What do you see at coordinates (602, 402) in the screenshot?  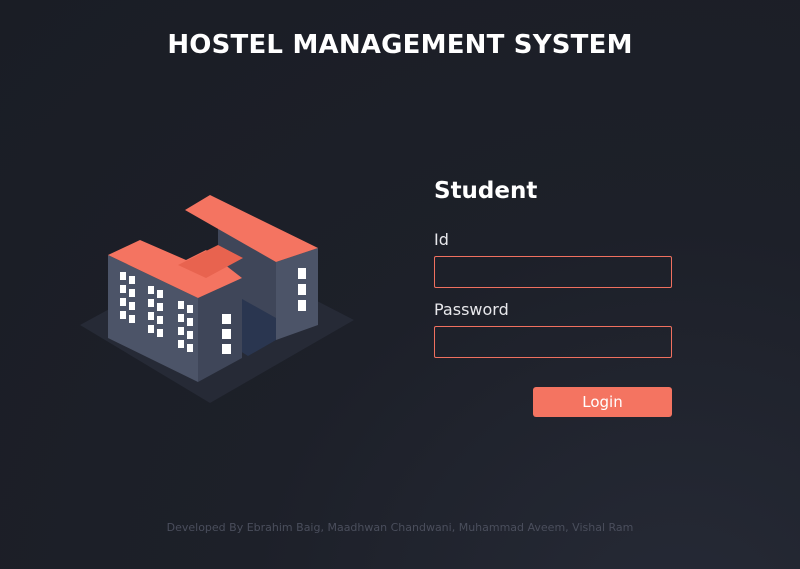 I see `login-button: Login` at bounding box center [602, 402].